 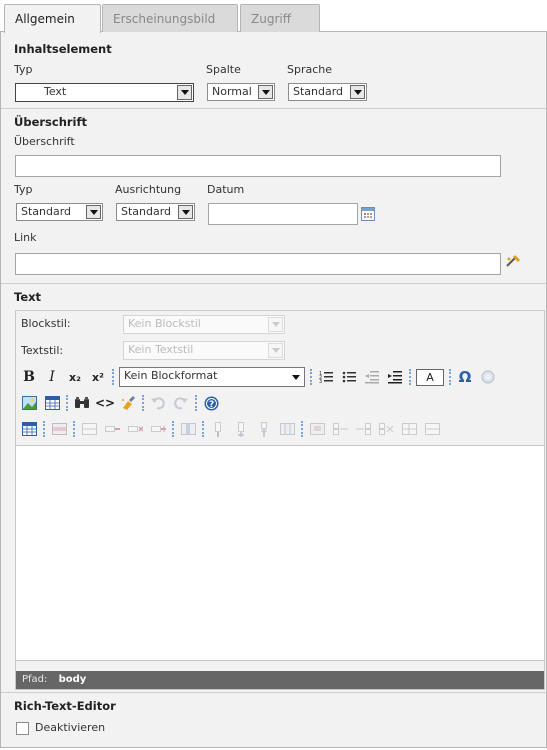 I want to click on content-type-value: Text, so click(x=55, y=91).